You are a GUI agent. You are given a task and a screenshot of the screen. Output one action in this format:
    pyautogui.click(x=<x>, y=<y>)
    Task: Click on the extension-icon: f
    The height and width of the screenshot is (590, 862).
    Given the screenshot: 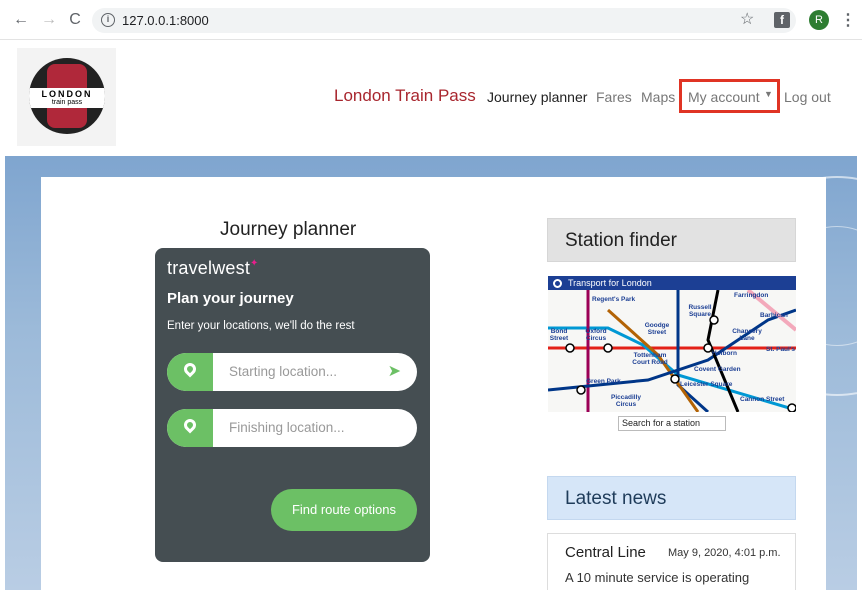 What is the action you would take?
    pyautogui.click(x=782, y=20)
    